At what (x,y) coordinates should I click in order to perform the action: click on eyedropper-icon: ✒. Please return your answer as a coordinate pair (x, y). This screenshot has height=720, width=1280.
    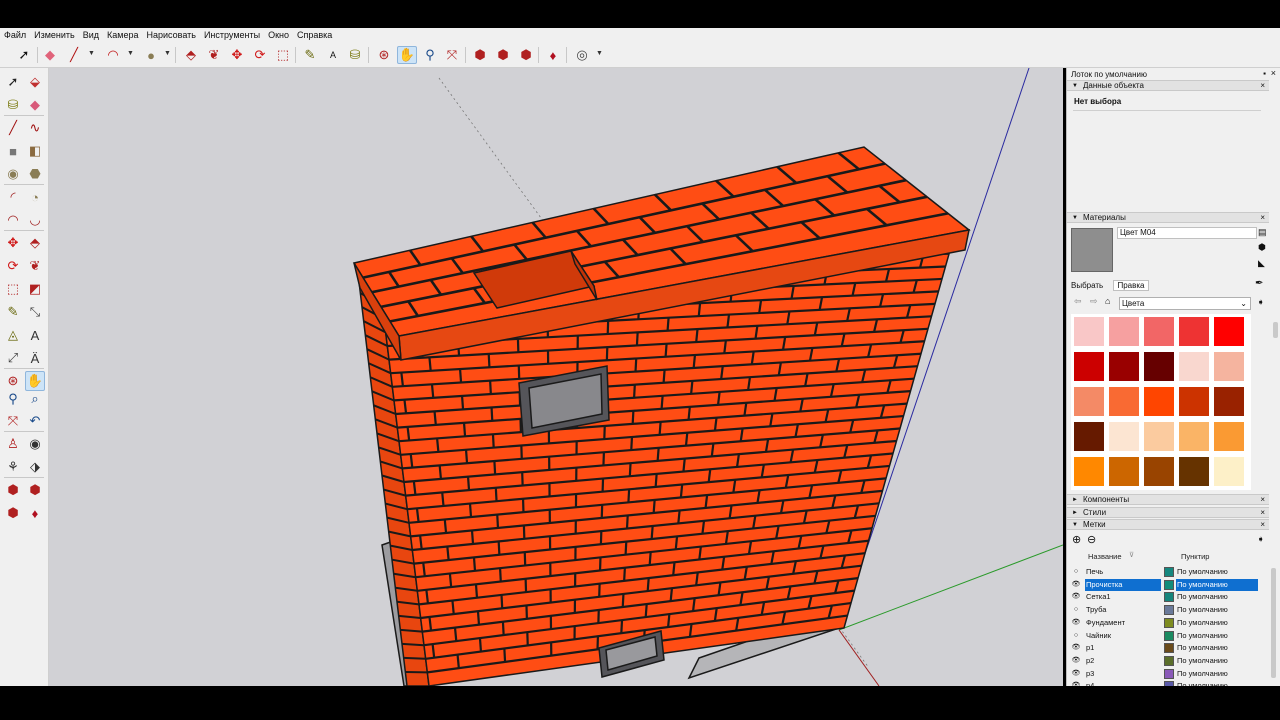
    Looking at the image, I should click on (1259, 283).